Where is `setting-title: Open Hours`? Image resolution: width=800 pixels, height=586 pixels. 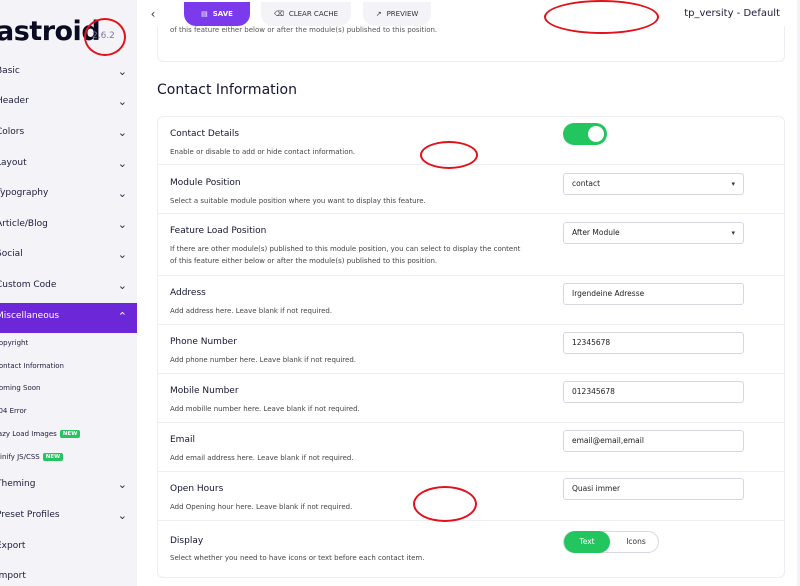
setting-title: Open Hours is located at coordinates (197, 489).